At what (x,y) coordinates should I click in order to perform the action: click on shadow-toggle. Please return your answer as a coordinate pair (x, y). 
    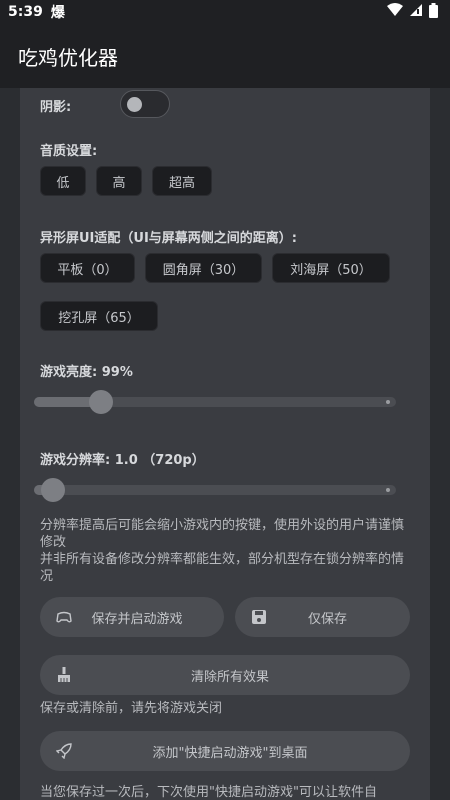
    Looking at the image, I should click on (145, 104).